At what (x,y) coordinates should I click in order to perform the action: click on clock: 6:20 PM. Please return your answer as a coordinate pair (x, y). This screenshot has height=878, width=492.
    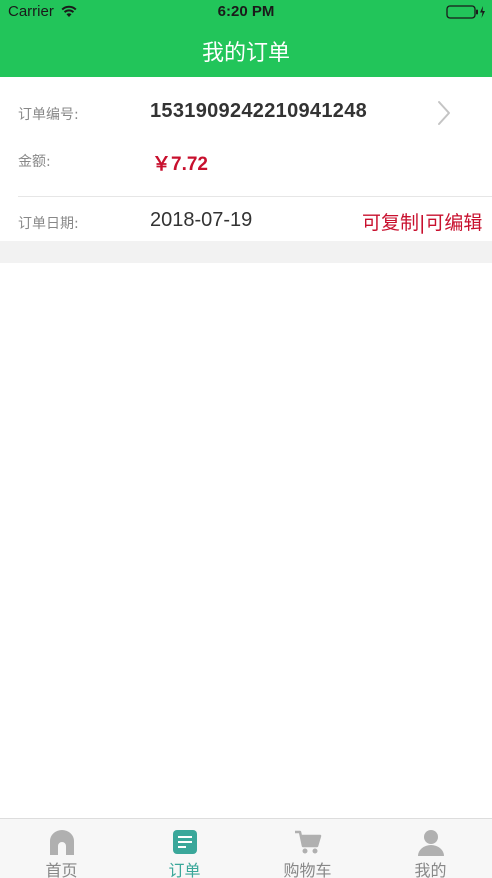
    Looking at the image, I should click on (246, 11).